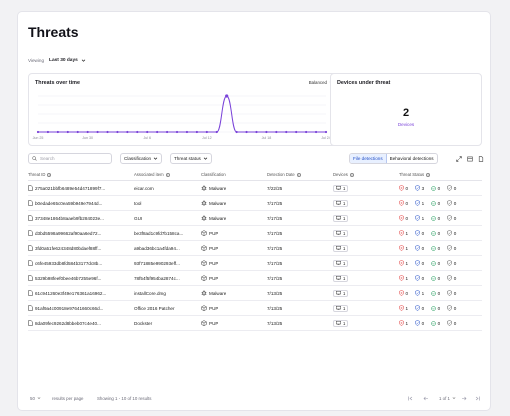 This screenshot has height=416, width=510. I want to click on date-range-value: Last 30 days, so click(67, 60).